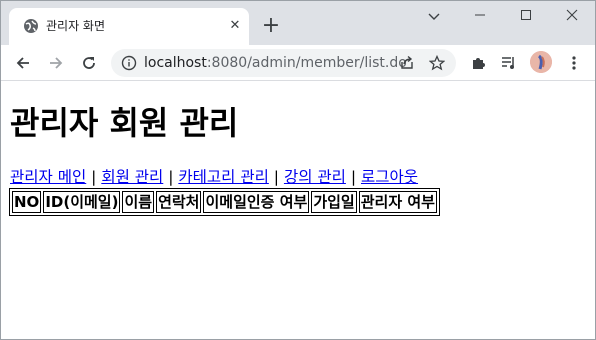 The image size is (596, 340). I want to click on nav-link-category-management: 카테고리 관리, so click(223, 177).